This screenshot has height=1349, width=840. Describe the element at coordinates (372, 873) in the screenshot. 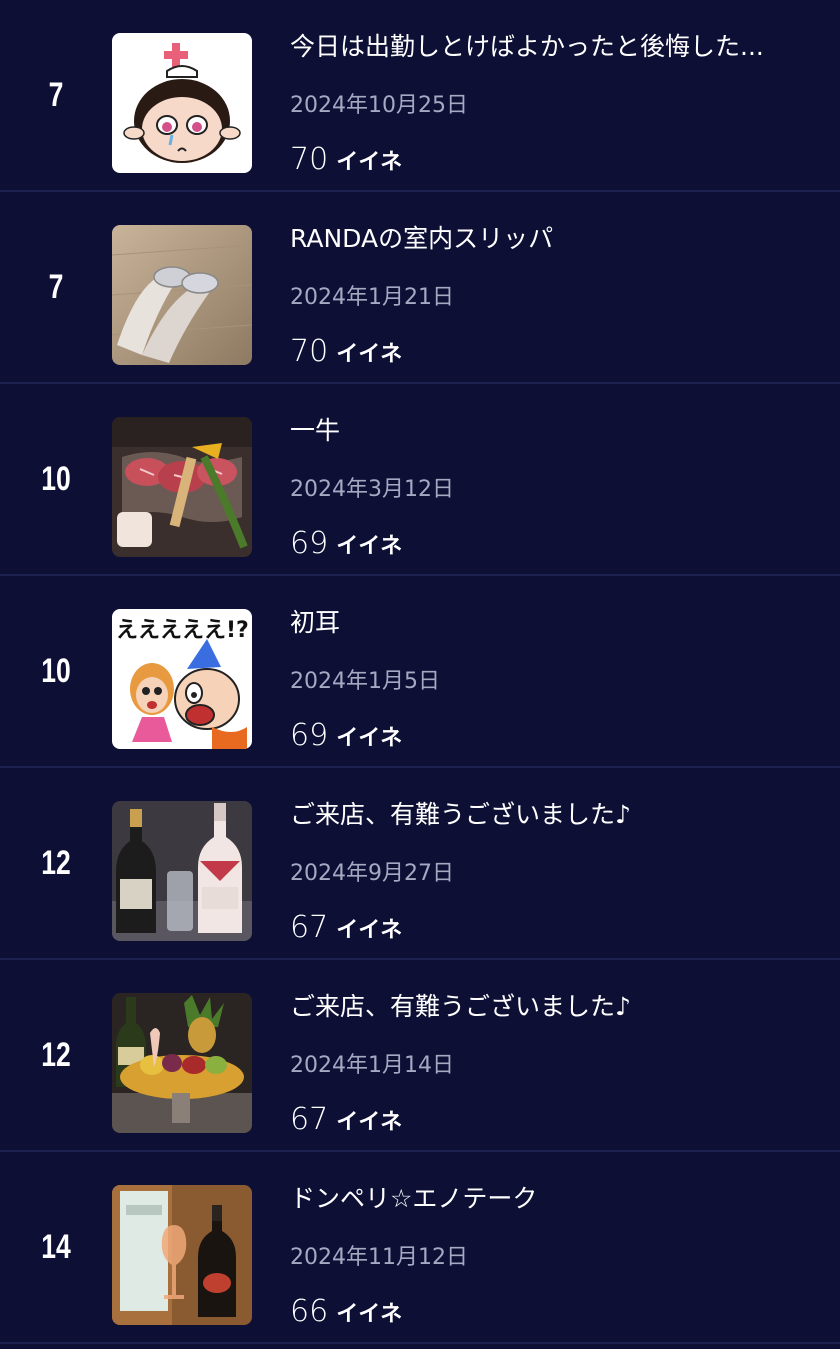

I see `post-date: 2024年9月27日` at that location.